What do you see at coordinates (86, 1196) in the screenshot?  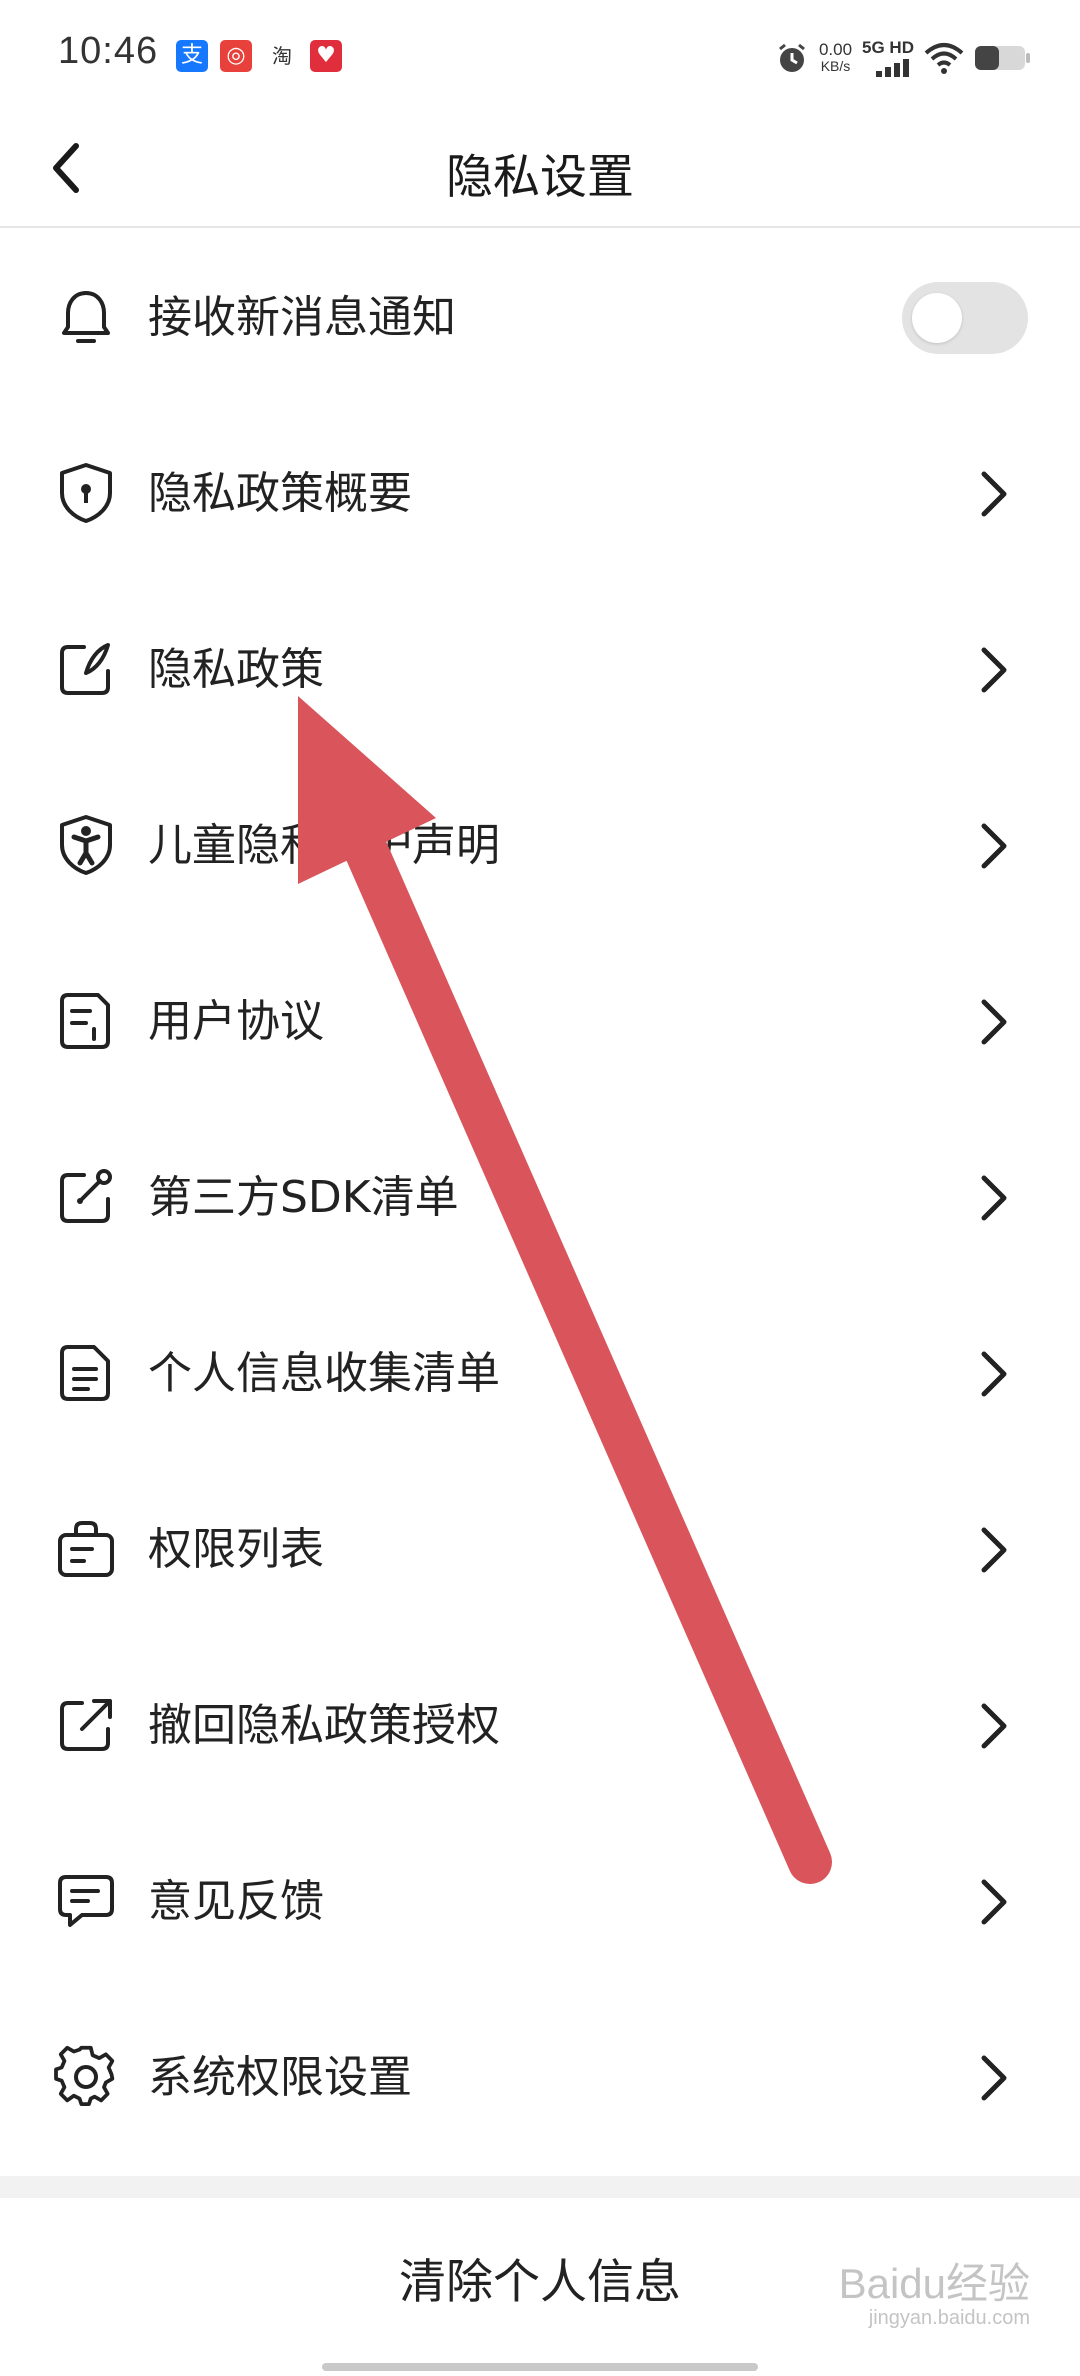 I see `sdk-edit-icon` at bounding box center [86, 1196].